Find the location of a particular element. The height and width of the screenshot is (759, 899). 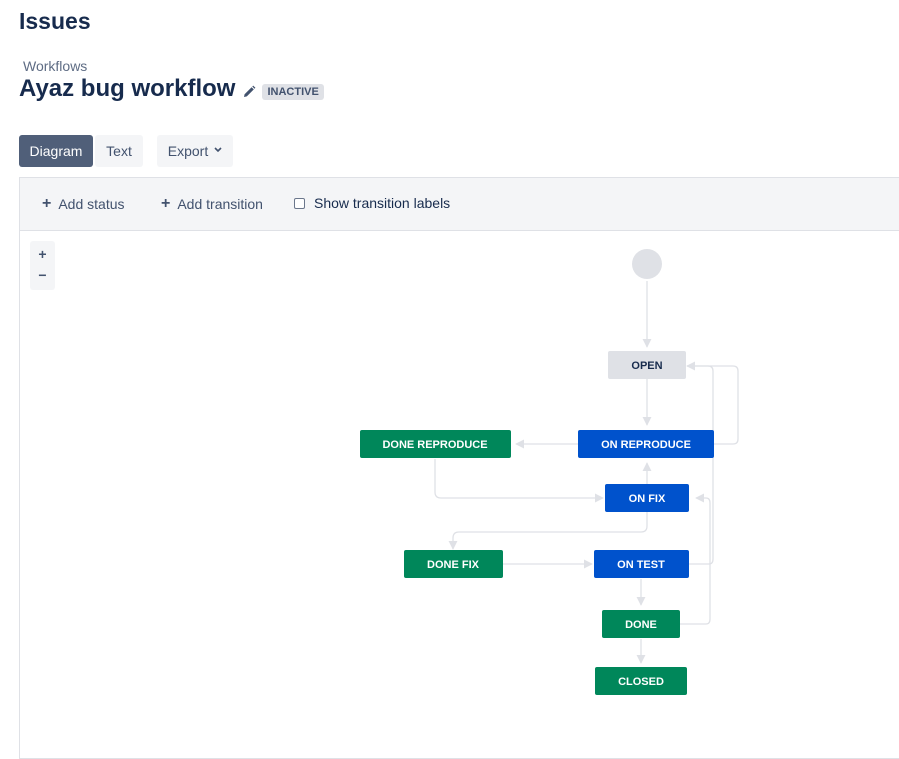

status-node-on-test: ON TEST is located at coordinates (641, 564).